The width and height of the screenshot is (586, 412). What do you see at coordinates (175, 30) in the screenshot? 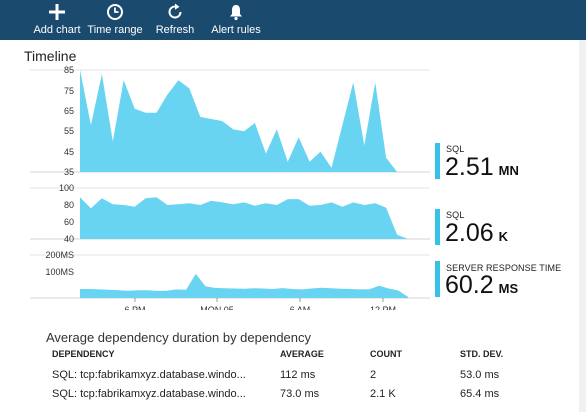
I see `refresh-label: Refresh` at bounding box center [175, 30].